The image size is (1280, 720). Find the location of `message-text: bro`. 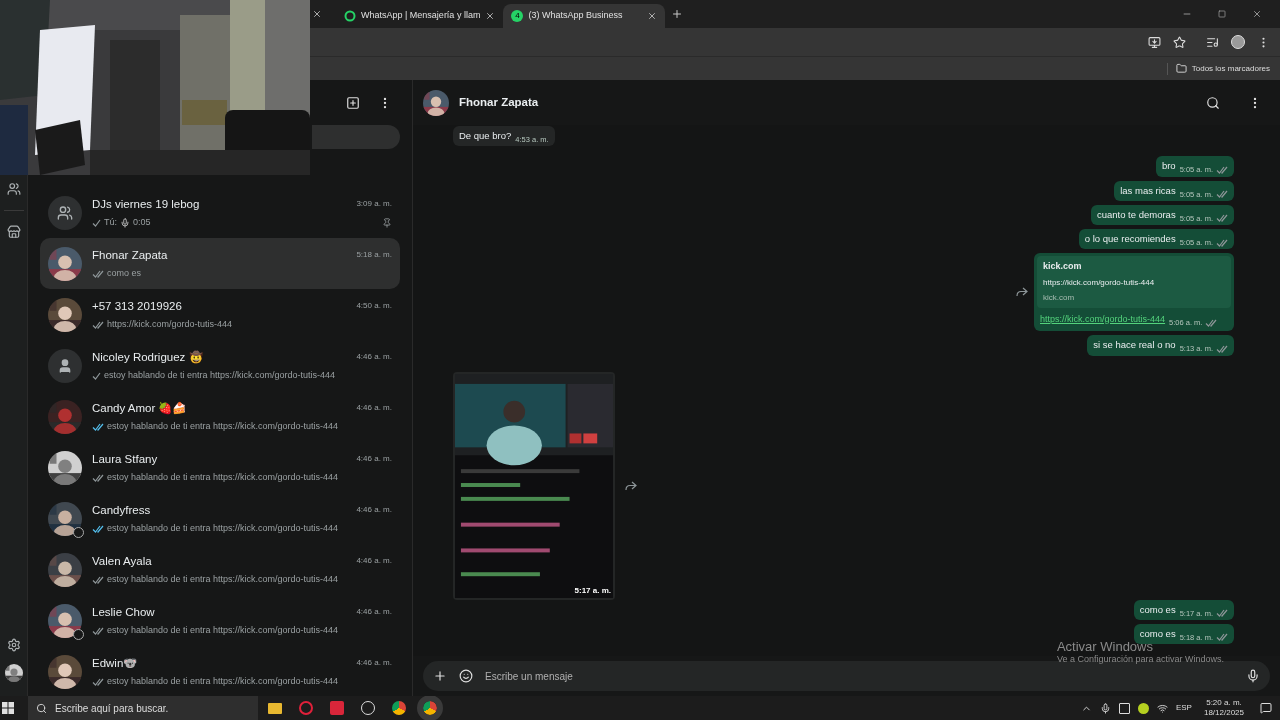

message-text: bro is located at coordinates (1168, 166).